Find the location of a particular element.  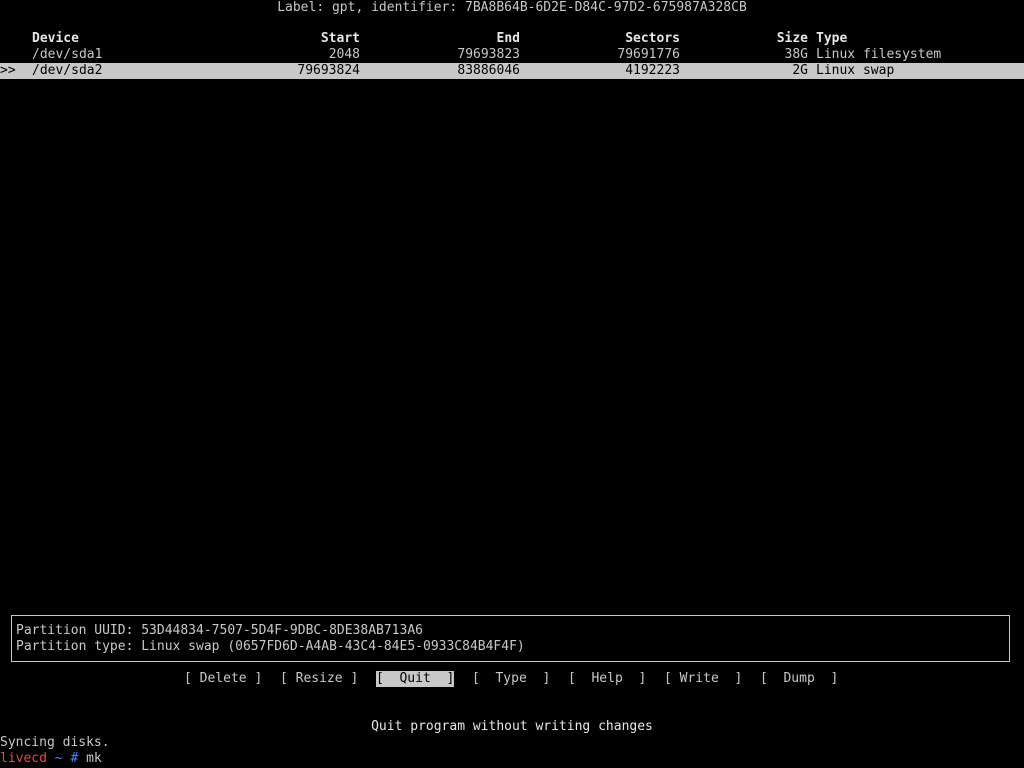

shell-prompt: livecd ~ # mk is located at coordinates (51, 759).